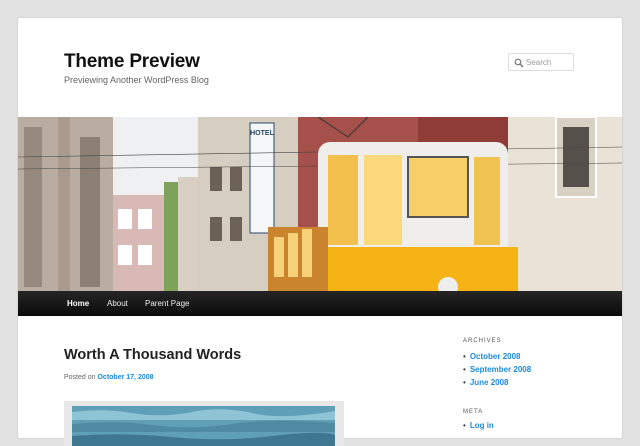 This screenshot has height=446, width=640. I want to click on archive-link: • June 2008, so click(486, 382).